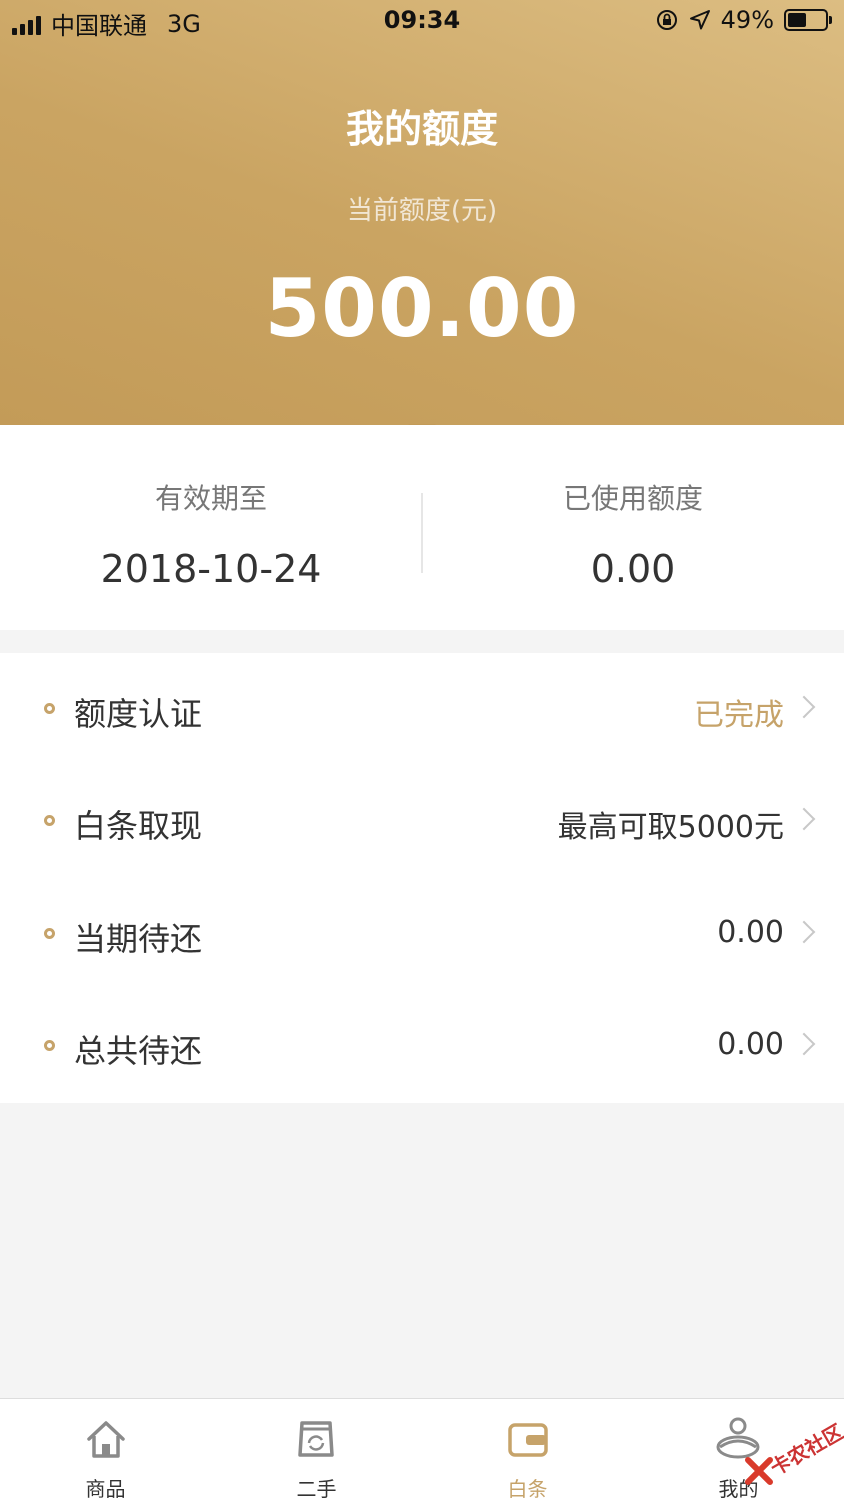 The image size is (844, 1500). Describe the element at coordinates (666, 20) in the screenshot. I see `rotation-lock-icon` at that location.